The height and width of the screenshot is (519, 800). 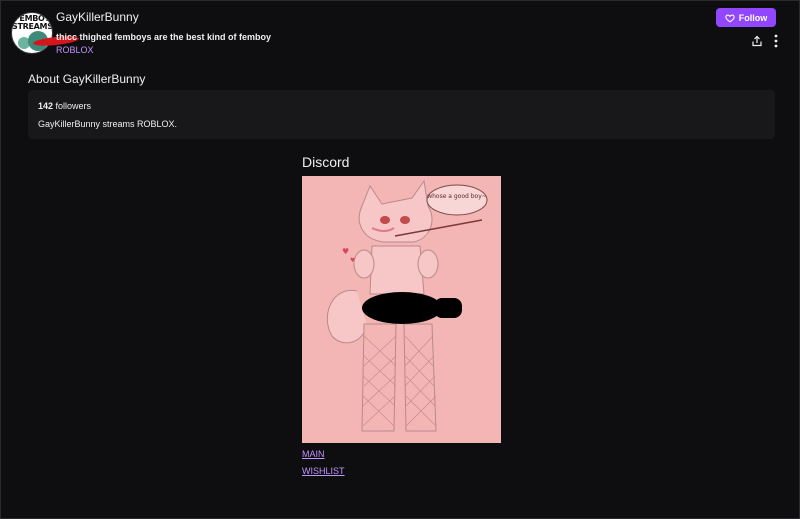 I want to click on followers-label: followers, so click(x=73, y=106).